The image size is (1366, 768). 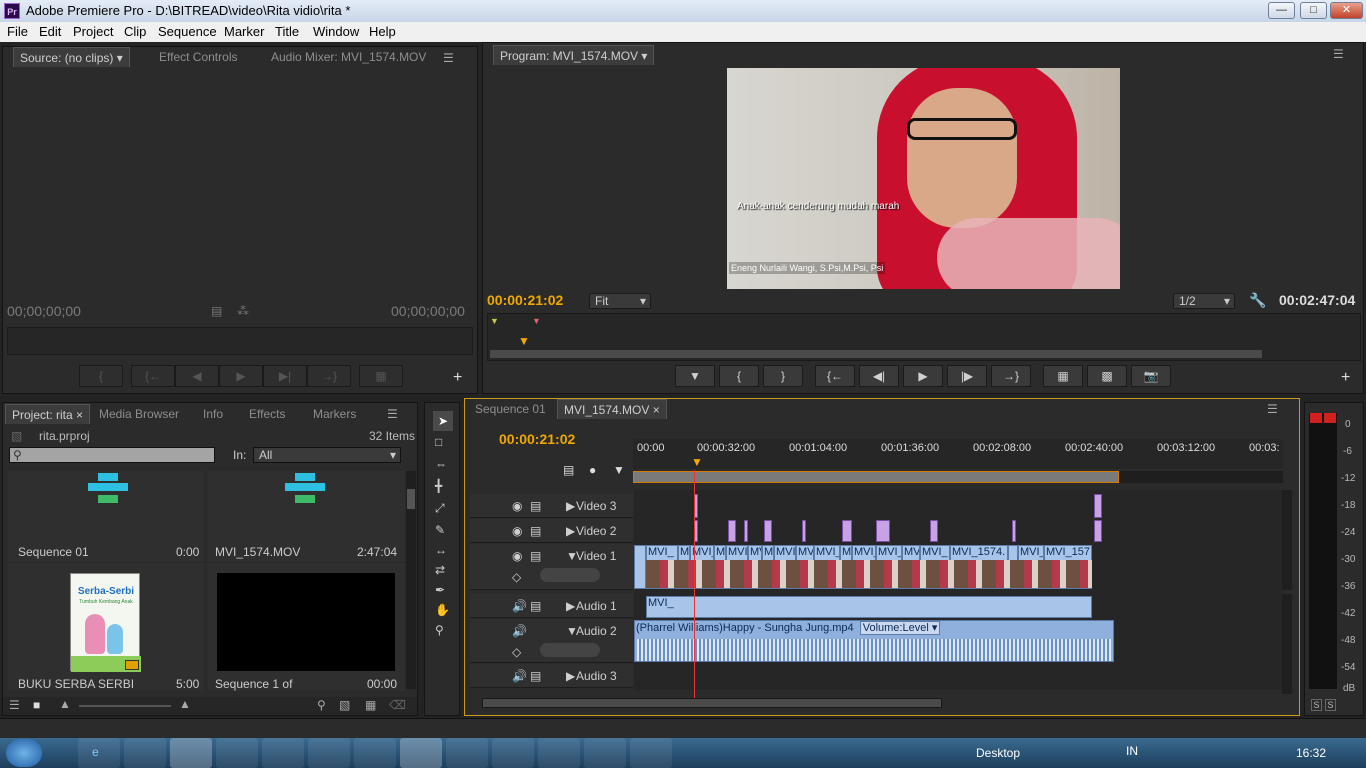 I want to click on link-icon: ●, so click(x=592, y=470).